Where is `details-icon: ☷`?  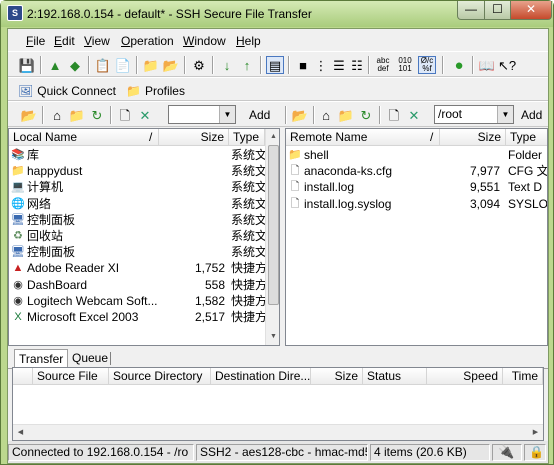
details-icon: ☷ is located at coordinates (357, 65).